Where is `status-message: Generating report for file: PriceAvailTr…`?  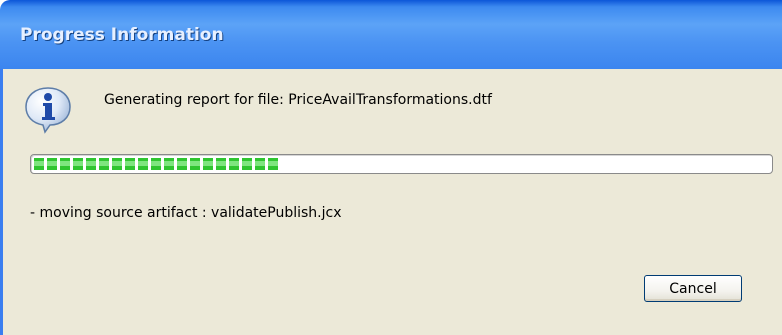 status-message: Generating report for file: PriceAvailTr… is located at coordinates (298, 100).